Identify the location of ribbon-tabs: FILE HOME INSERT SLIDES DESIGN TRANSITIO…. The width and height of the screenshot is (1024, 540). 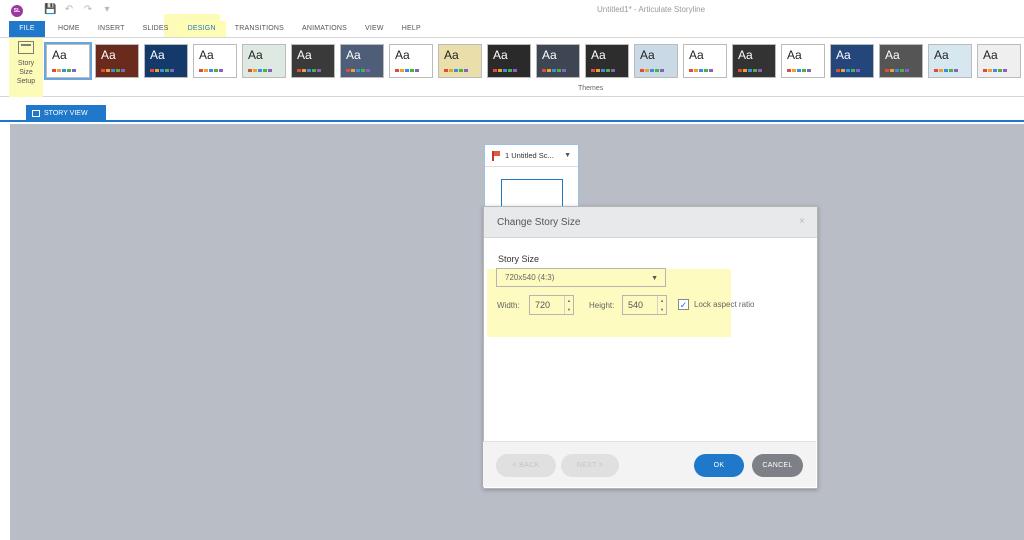
(215, 29).